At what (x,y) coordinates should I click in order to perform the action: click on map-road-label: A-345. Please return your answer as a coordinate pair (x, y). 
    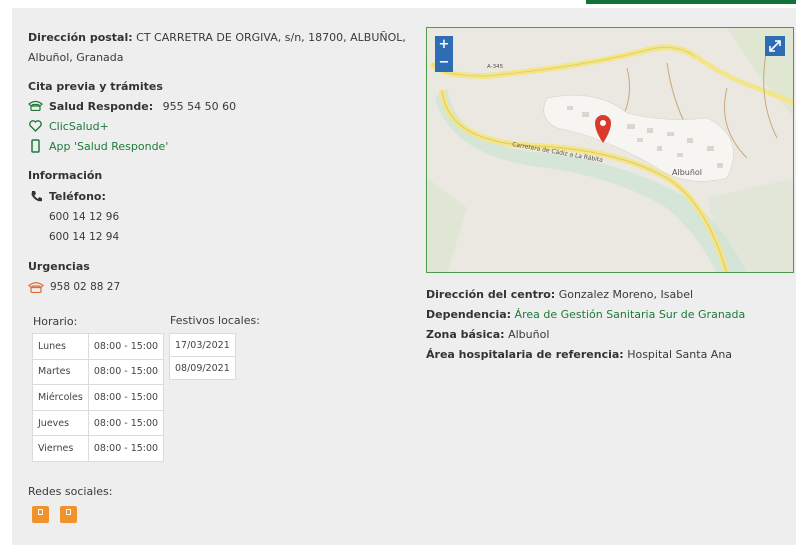
    Looking at the image, I should click on (495, 67).